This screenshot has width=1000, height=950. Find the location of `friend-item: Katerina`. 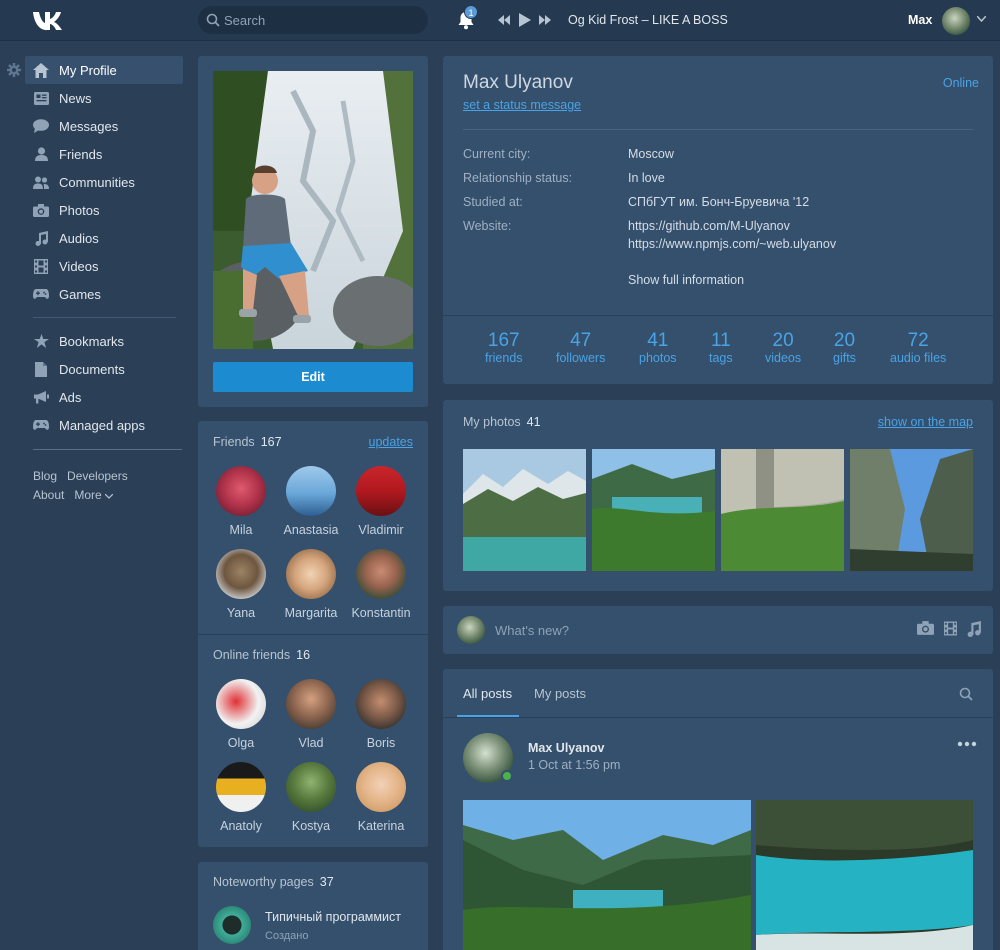

friend-item: Katerina is located at coordinates (381, 803).